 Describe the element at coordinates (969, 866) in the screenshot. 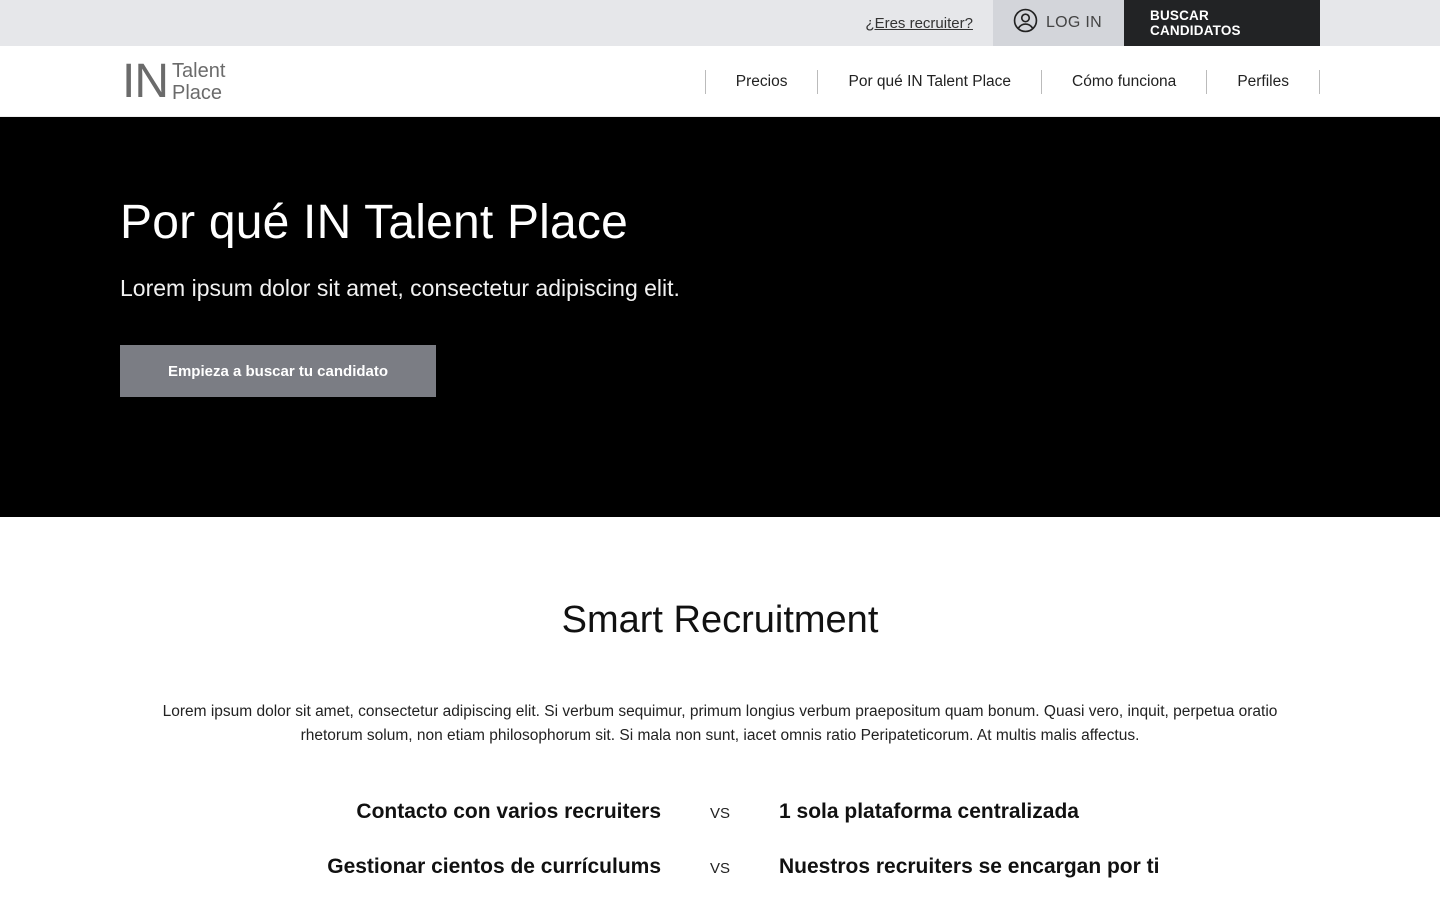

I see `comparison-right: Nuestros recruiters se encargan por ti` at that location.